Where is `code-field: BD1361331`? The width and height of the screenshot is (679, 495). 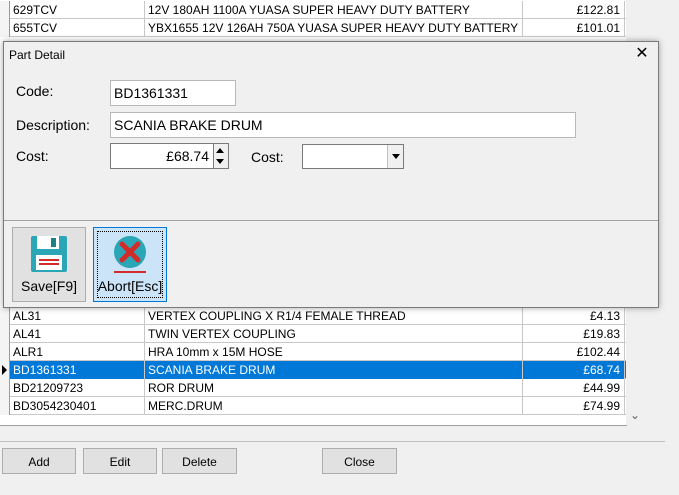
code-field: BD1361331 is located at coordinates (173, 93).